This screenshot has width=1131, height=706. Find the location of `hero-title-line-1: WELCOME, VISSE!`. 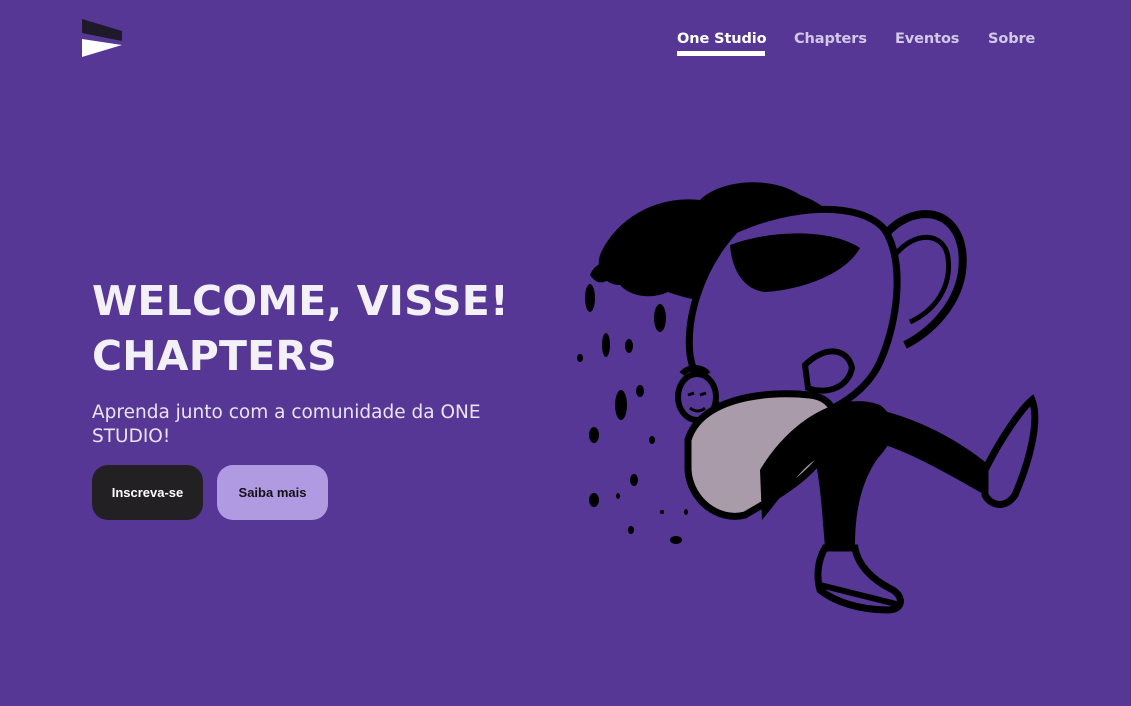

hero-title-line-1: WELCOME, VISSE! is located at coordinates (300, 301).